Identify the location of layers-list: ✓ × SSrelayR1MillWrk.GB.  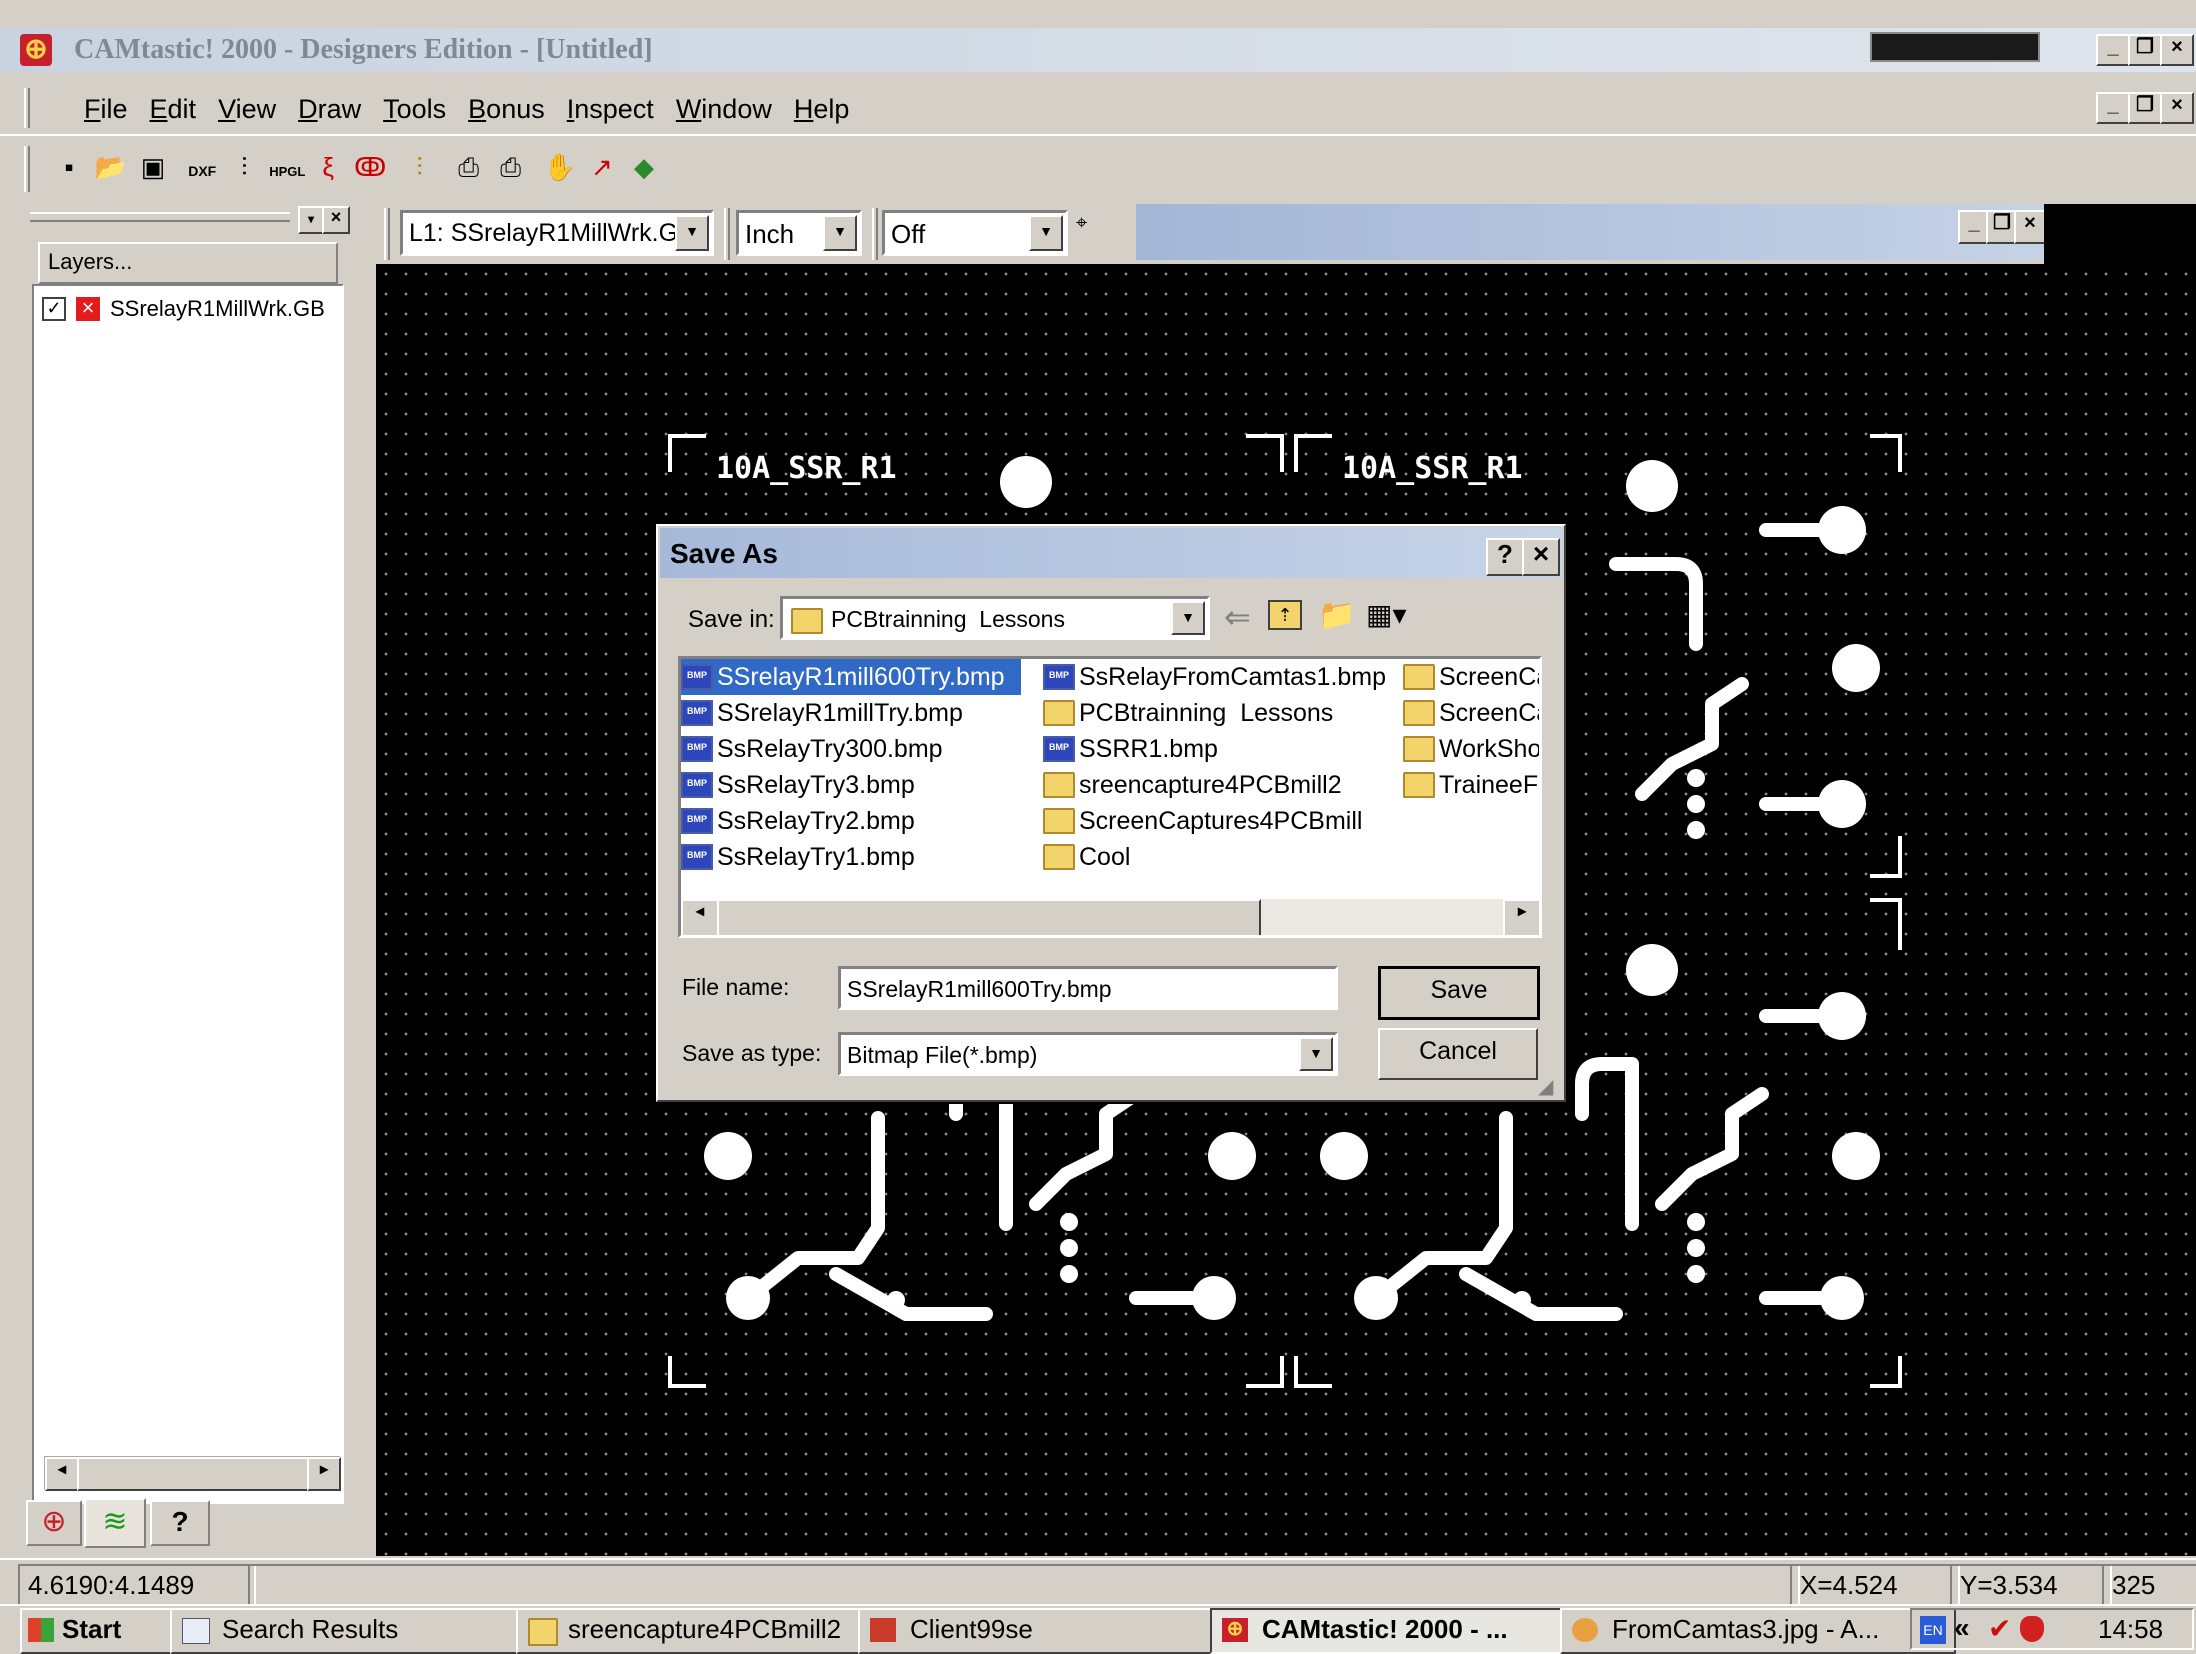
(188, 894).